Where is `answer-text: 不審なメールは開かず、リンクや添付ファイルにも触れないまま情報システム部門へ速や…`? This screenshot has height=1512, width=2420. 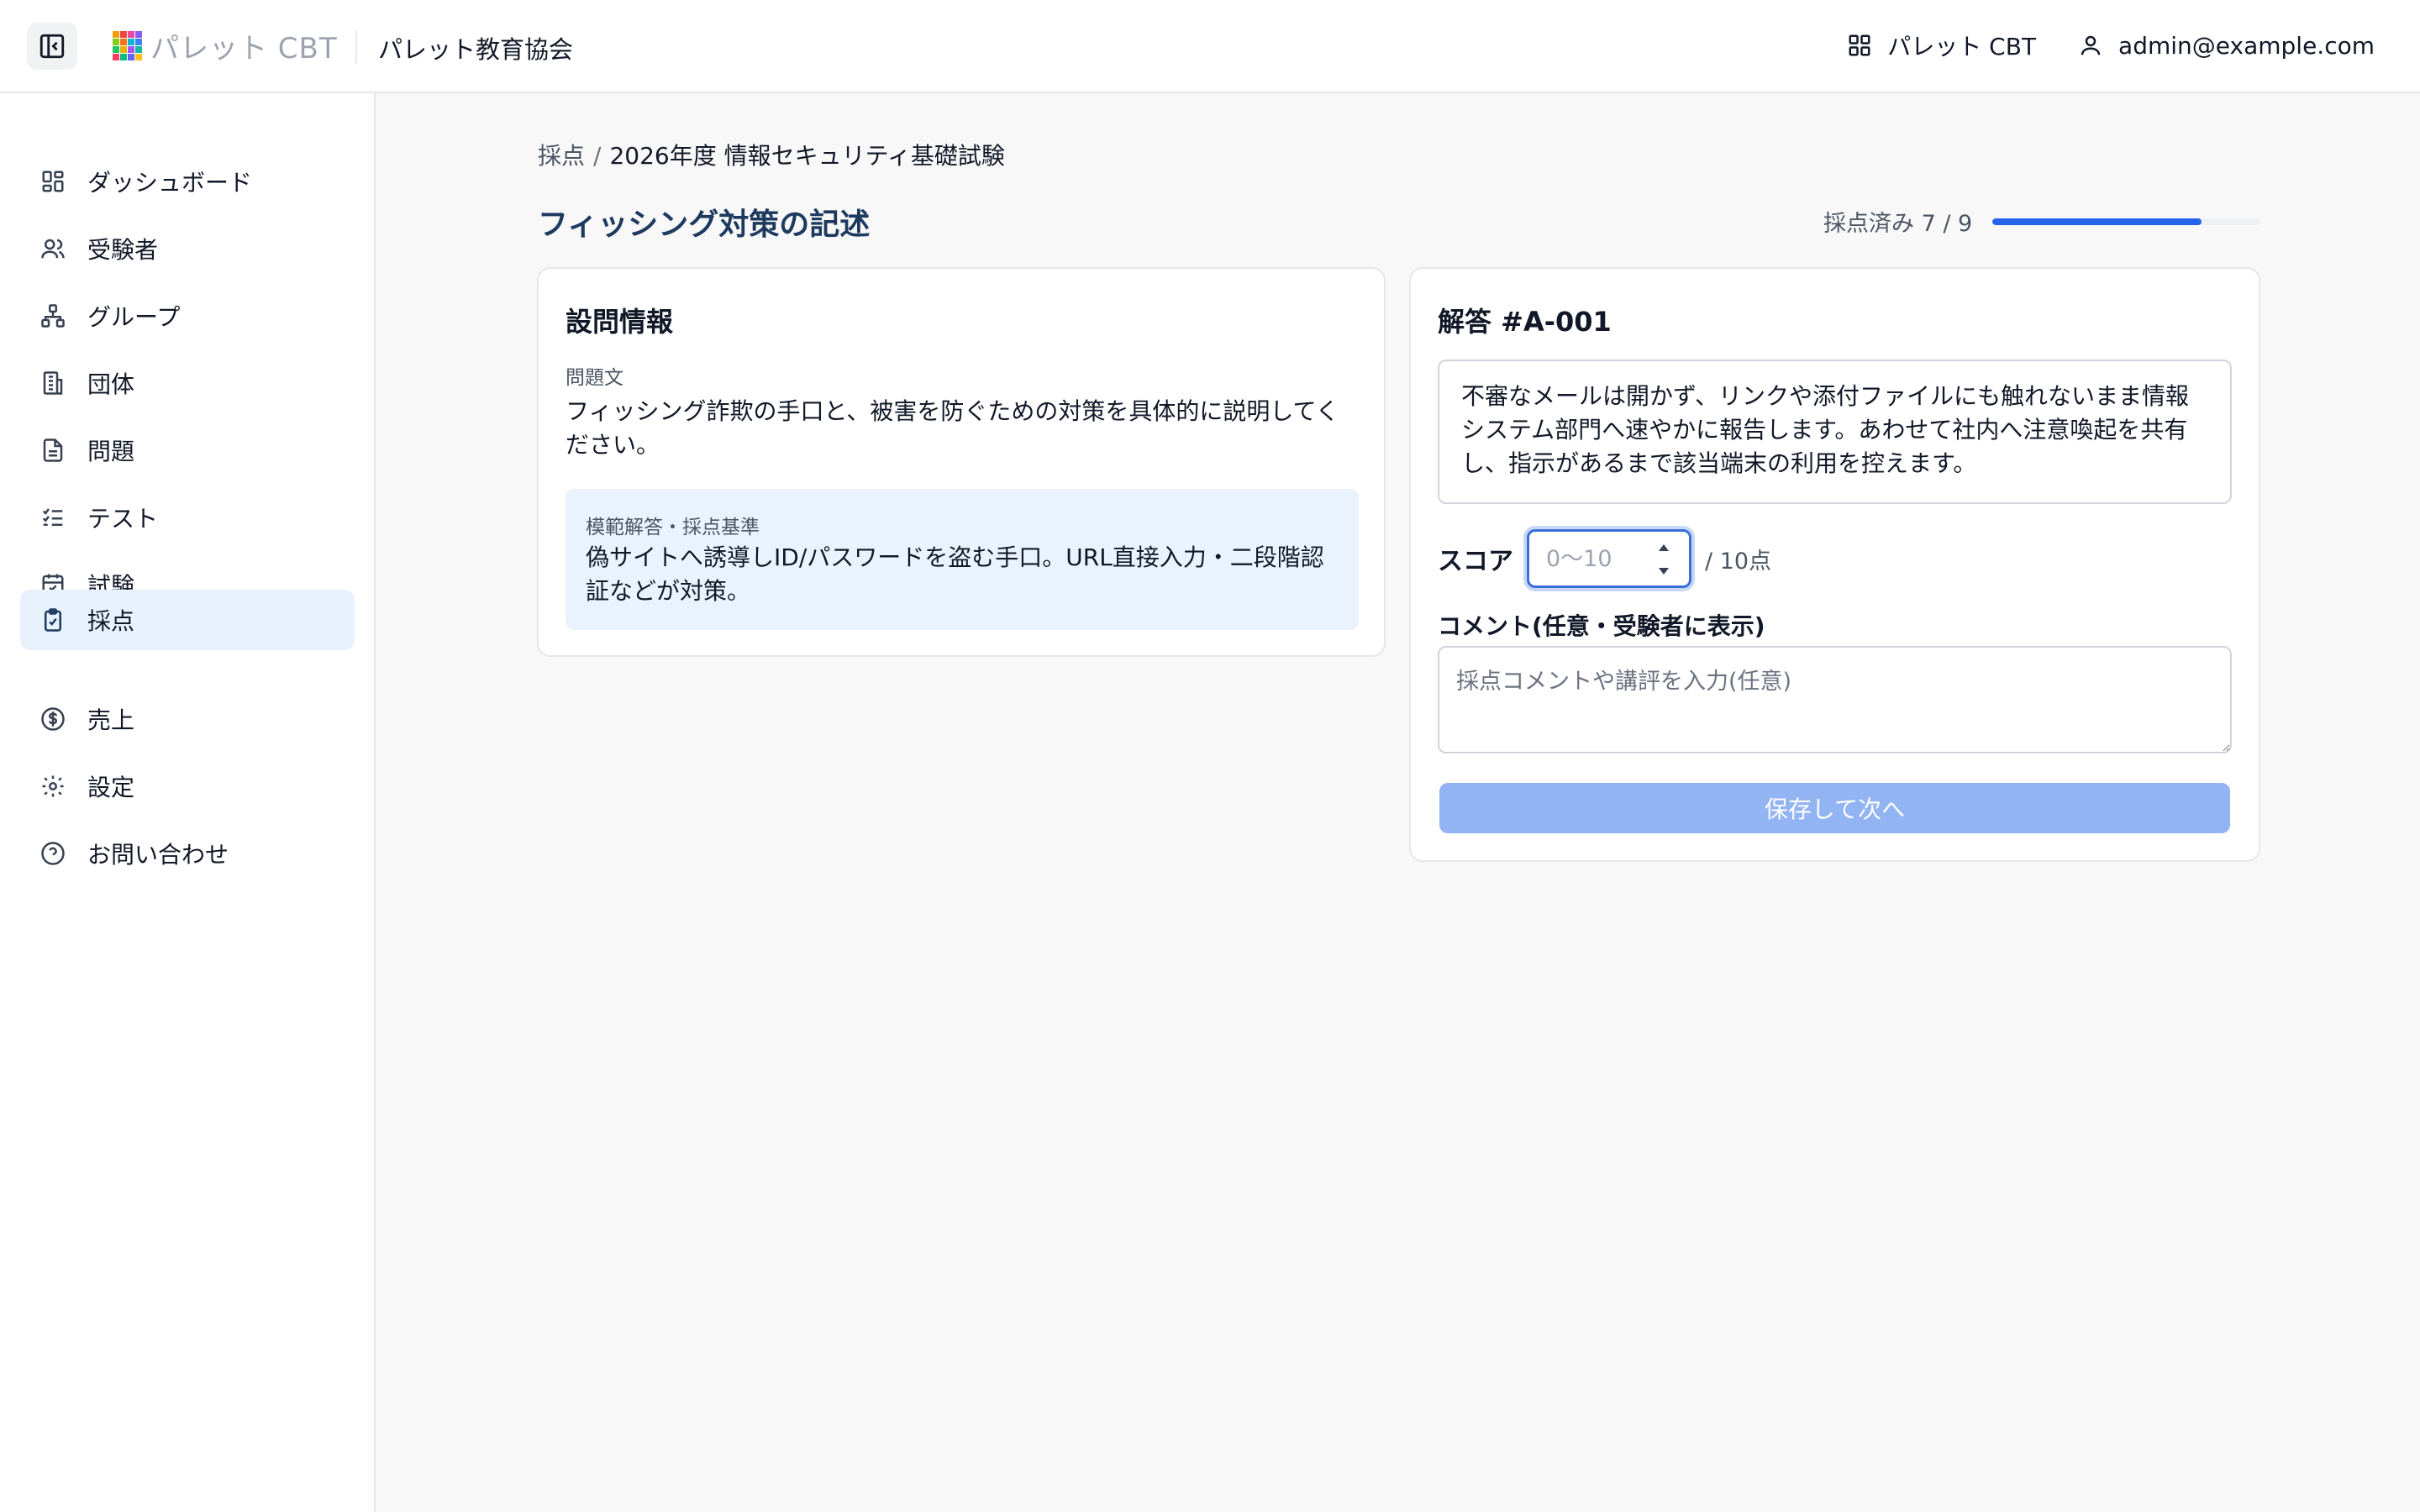 answer-text: 不審なメールは開かず、リンクや添付ファイルにも触れないまま情報システム部門へ速や… is located at coordinates (1835, 432).